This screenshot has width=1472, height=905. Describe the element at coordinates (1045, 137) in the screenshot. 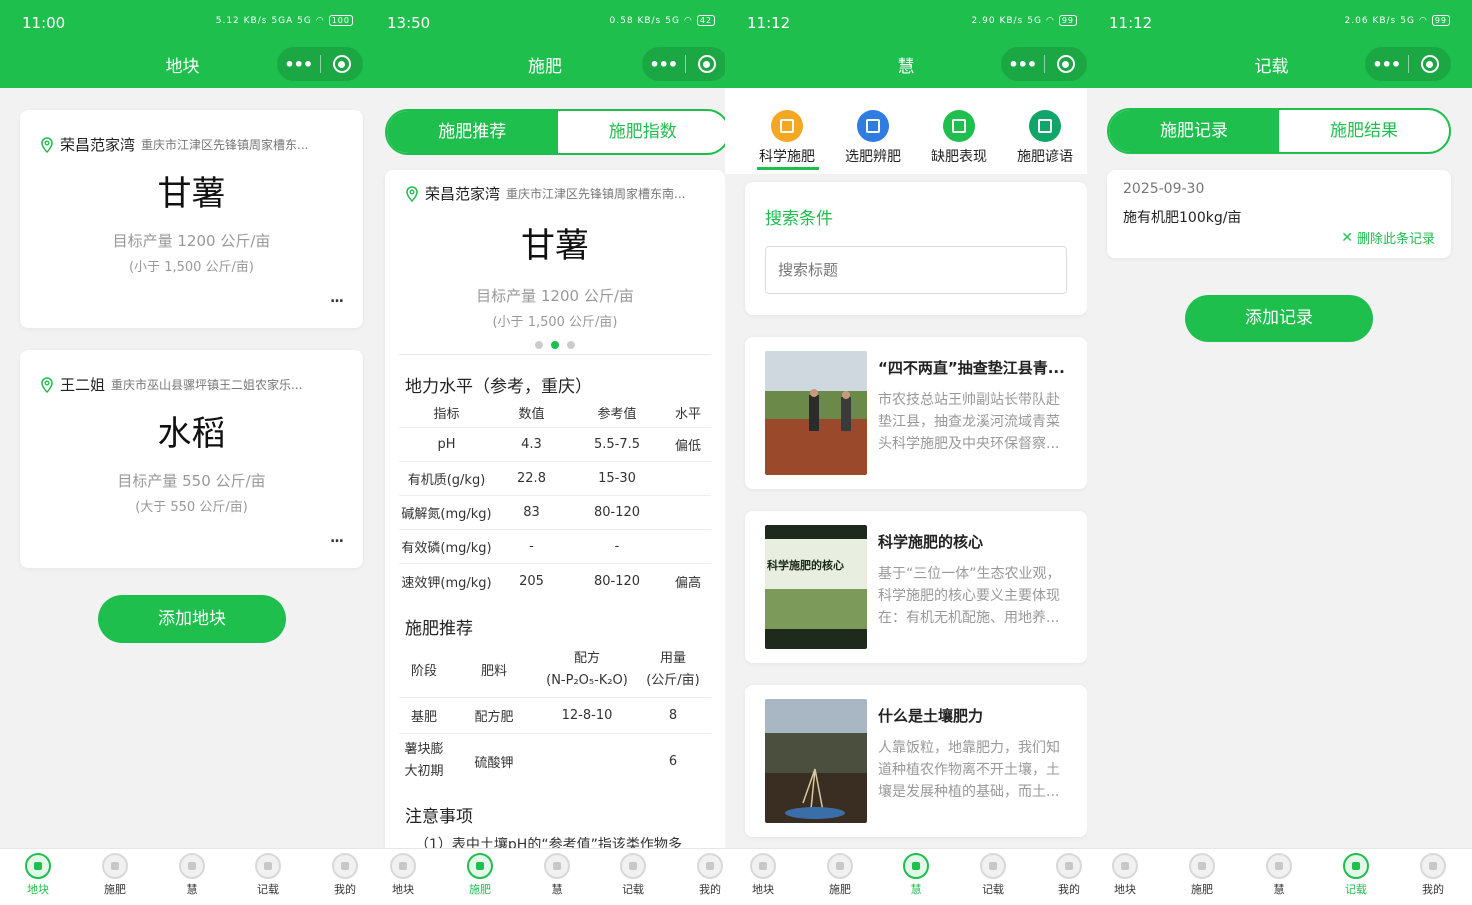

I see `category-proverbs: 施肥谚语` at that location.